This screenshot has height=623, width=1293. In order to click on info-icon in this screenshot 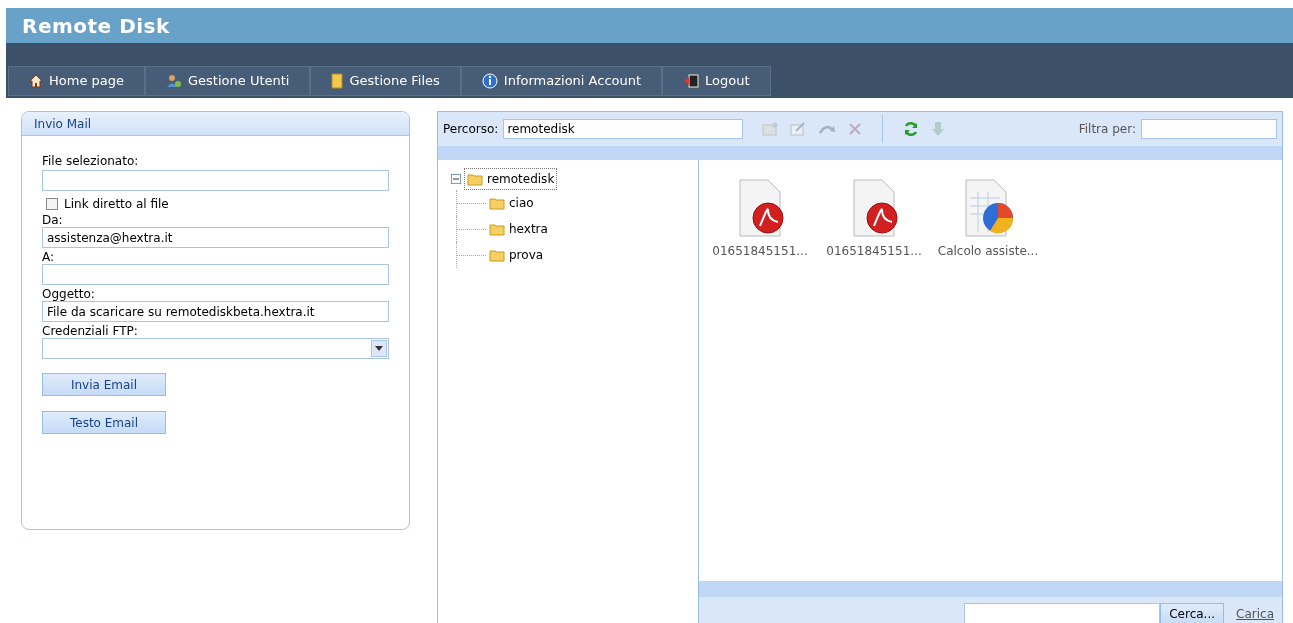, I will do `click(489, 81)`.